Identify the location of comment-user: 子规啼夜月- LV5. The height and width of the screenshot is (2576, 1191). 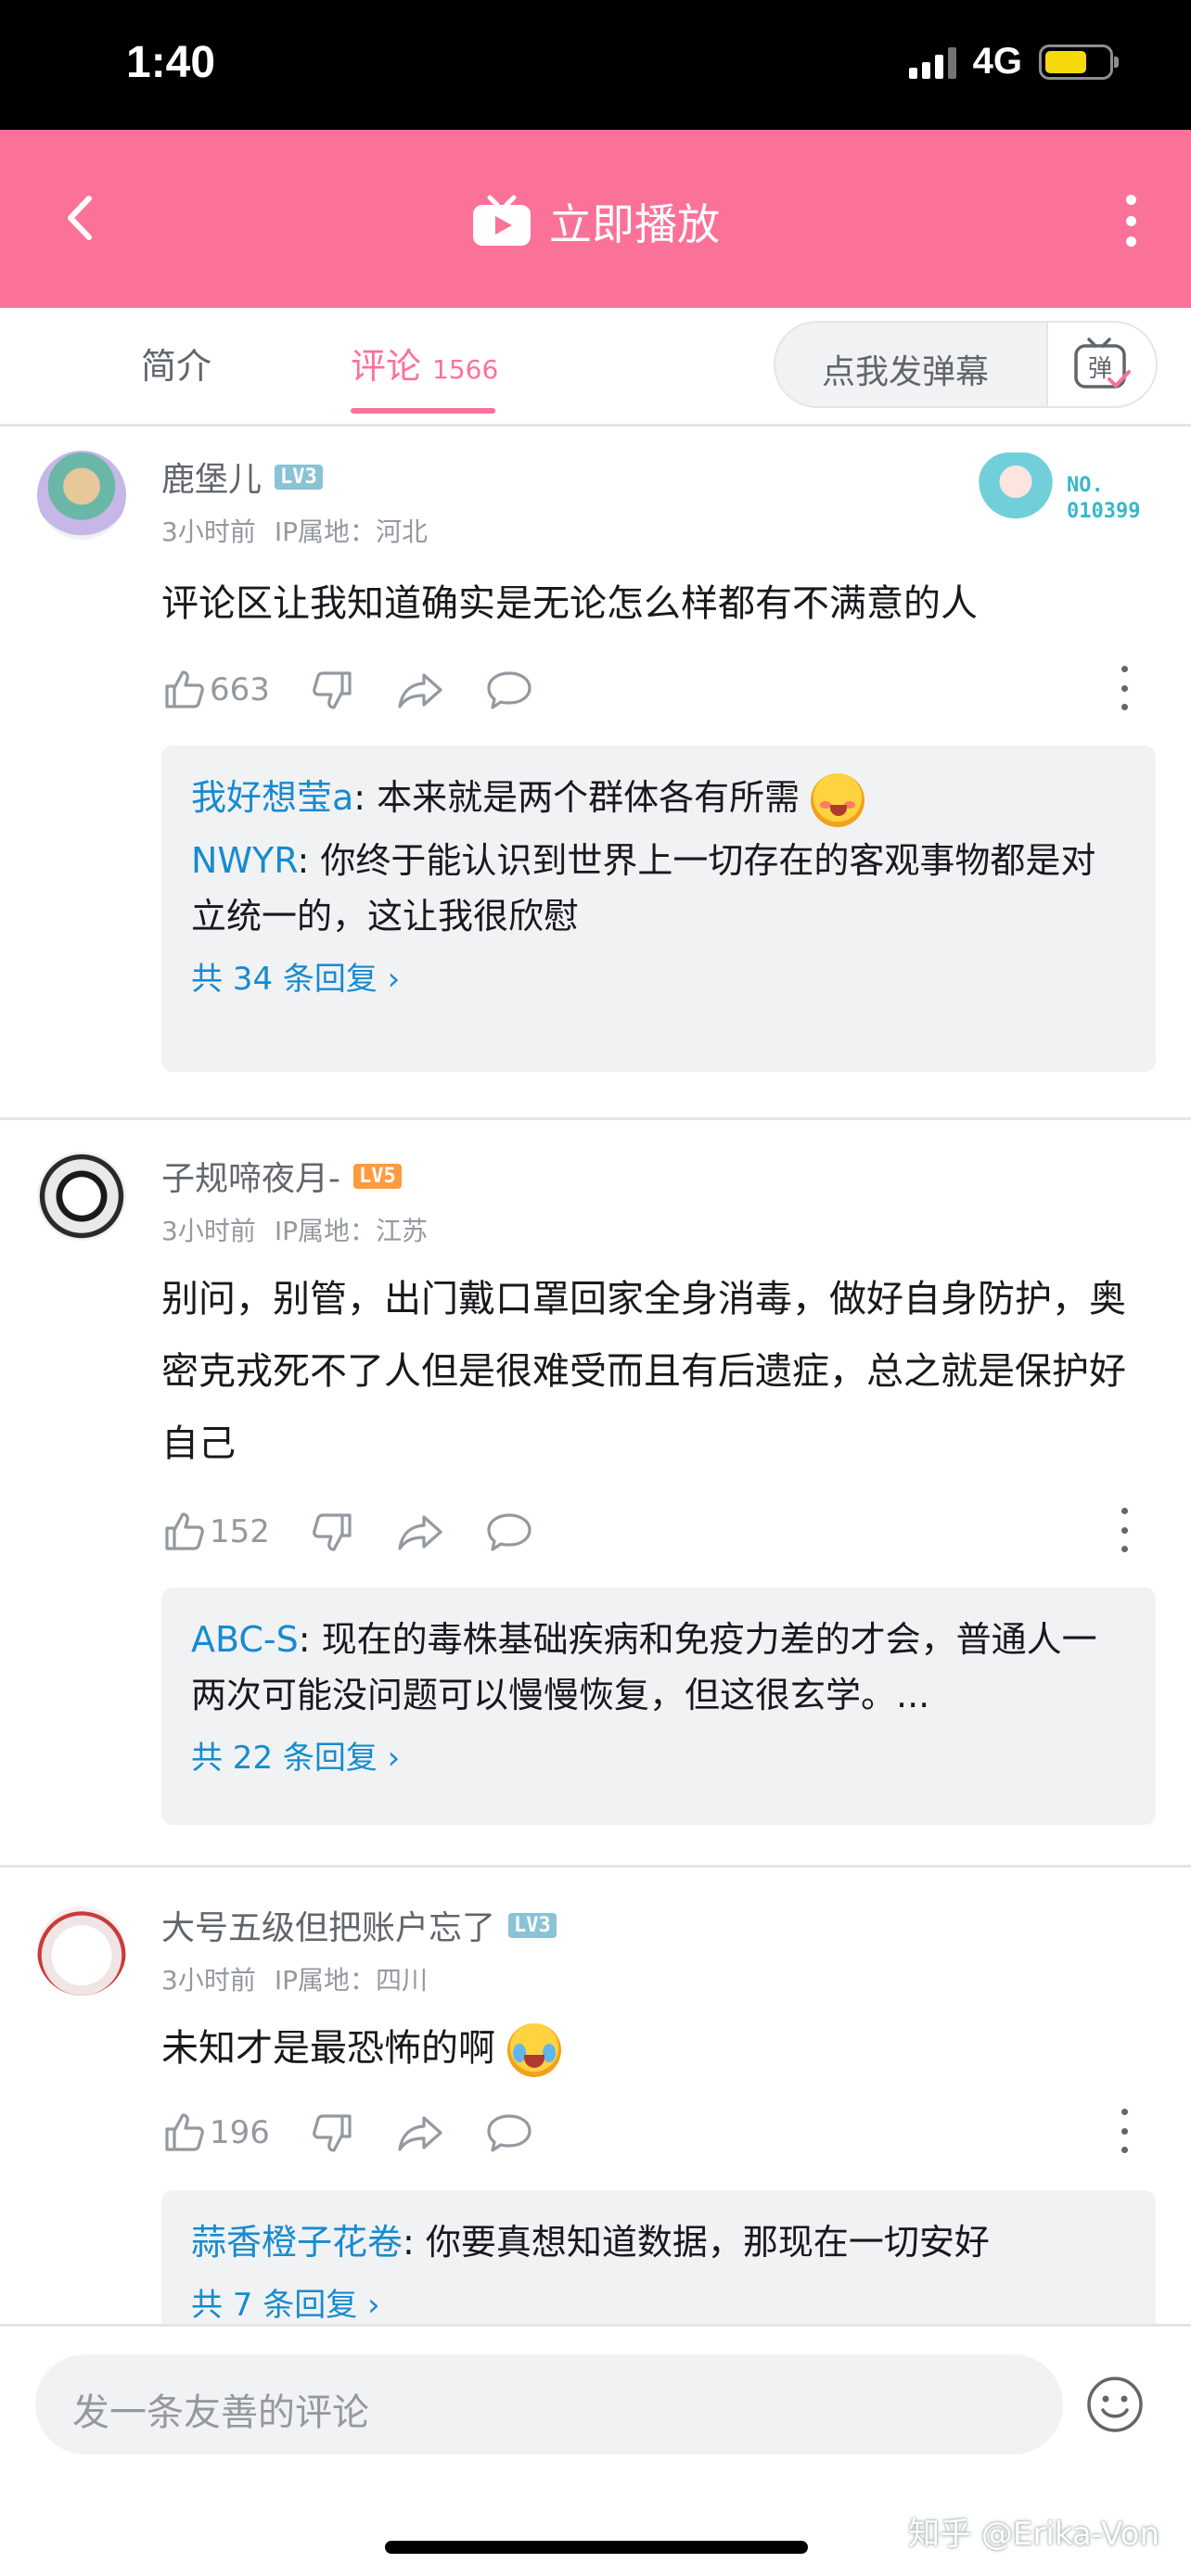
(281, 1176).